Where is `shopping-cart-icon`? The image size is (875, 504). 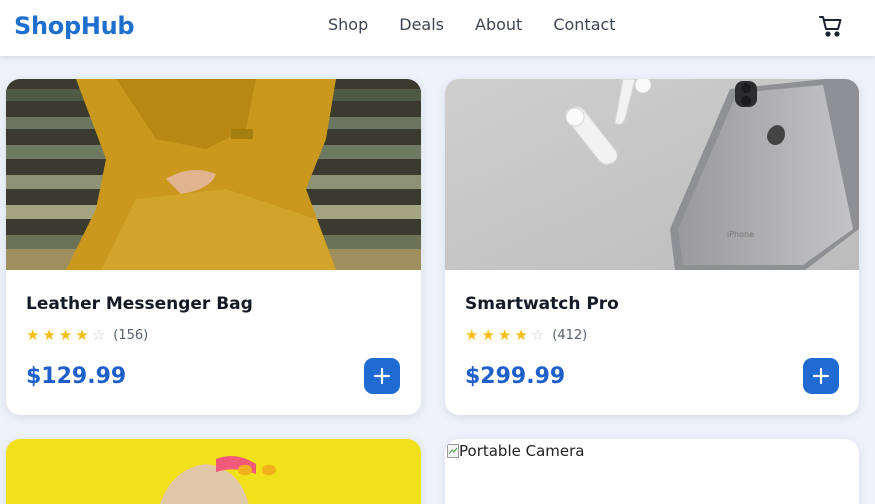 shopping-cart-icon is located at coordinates (831, 26).